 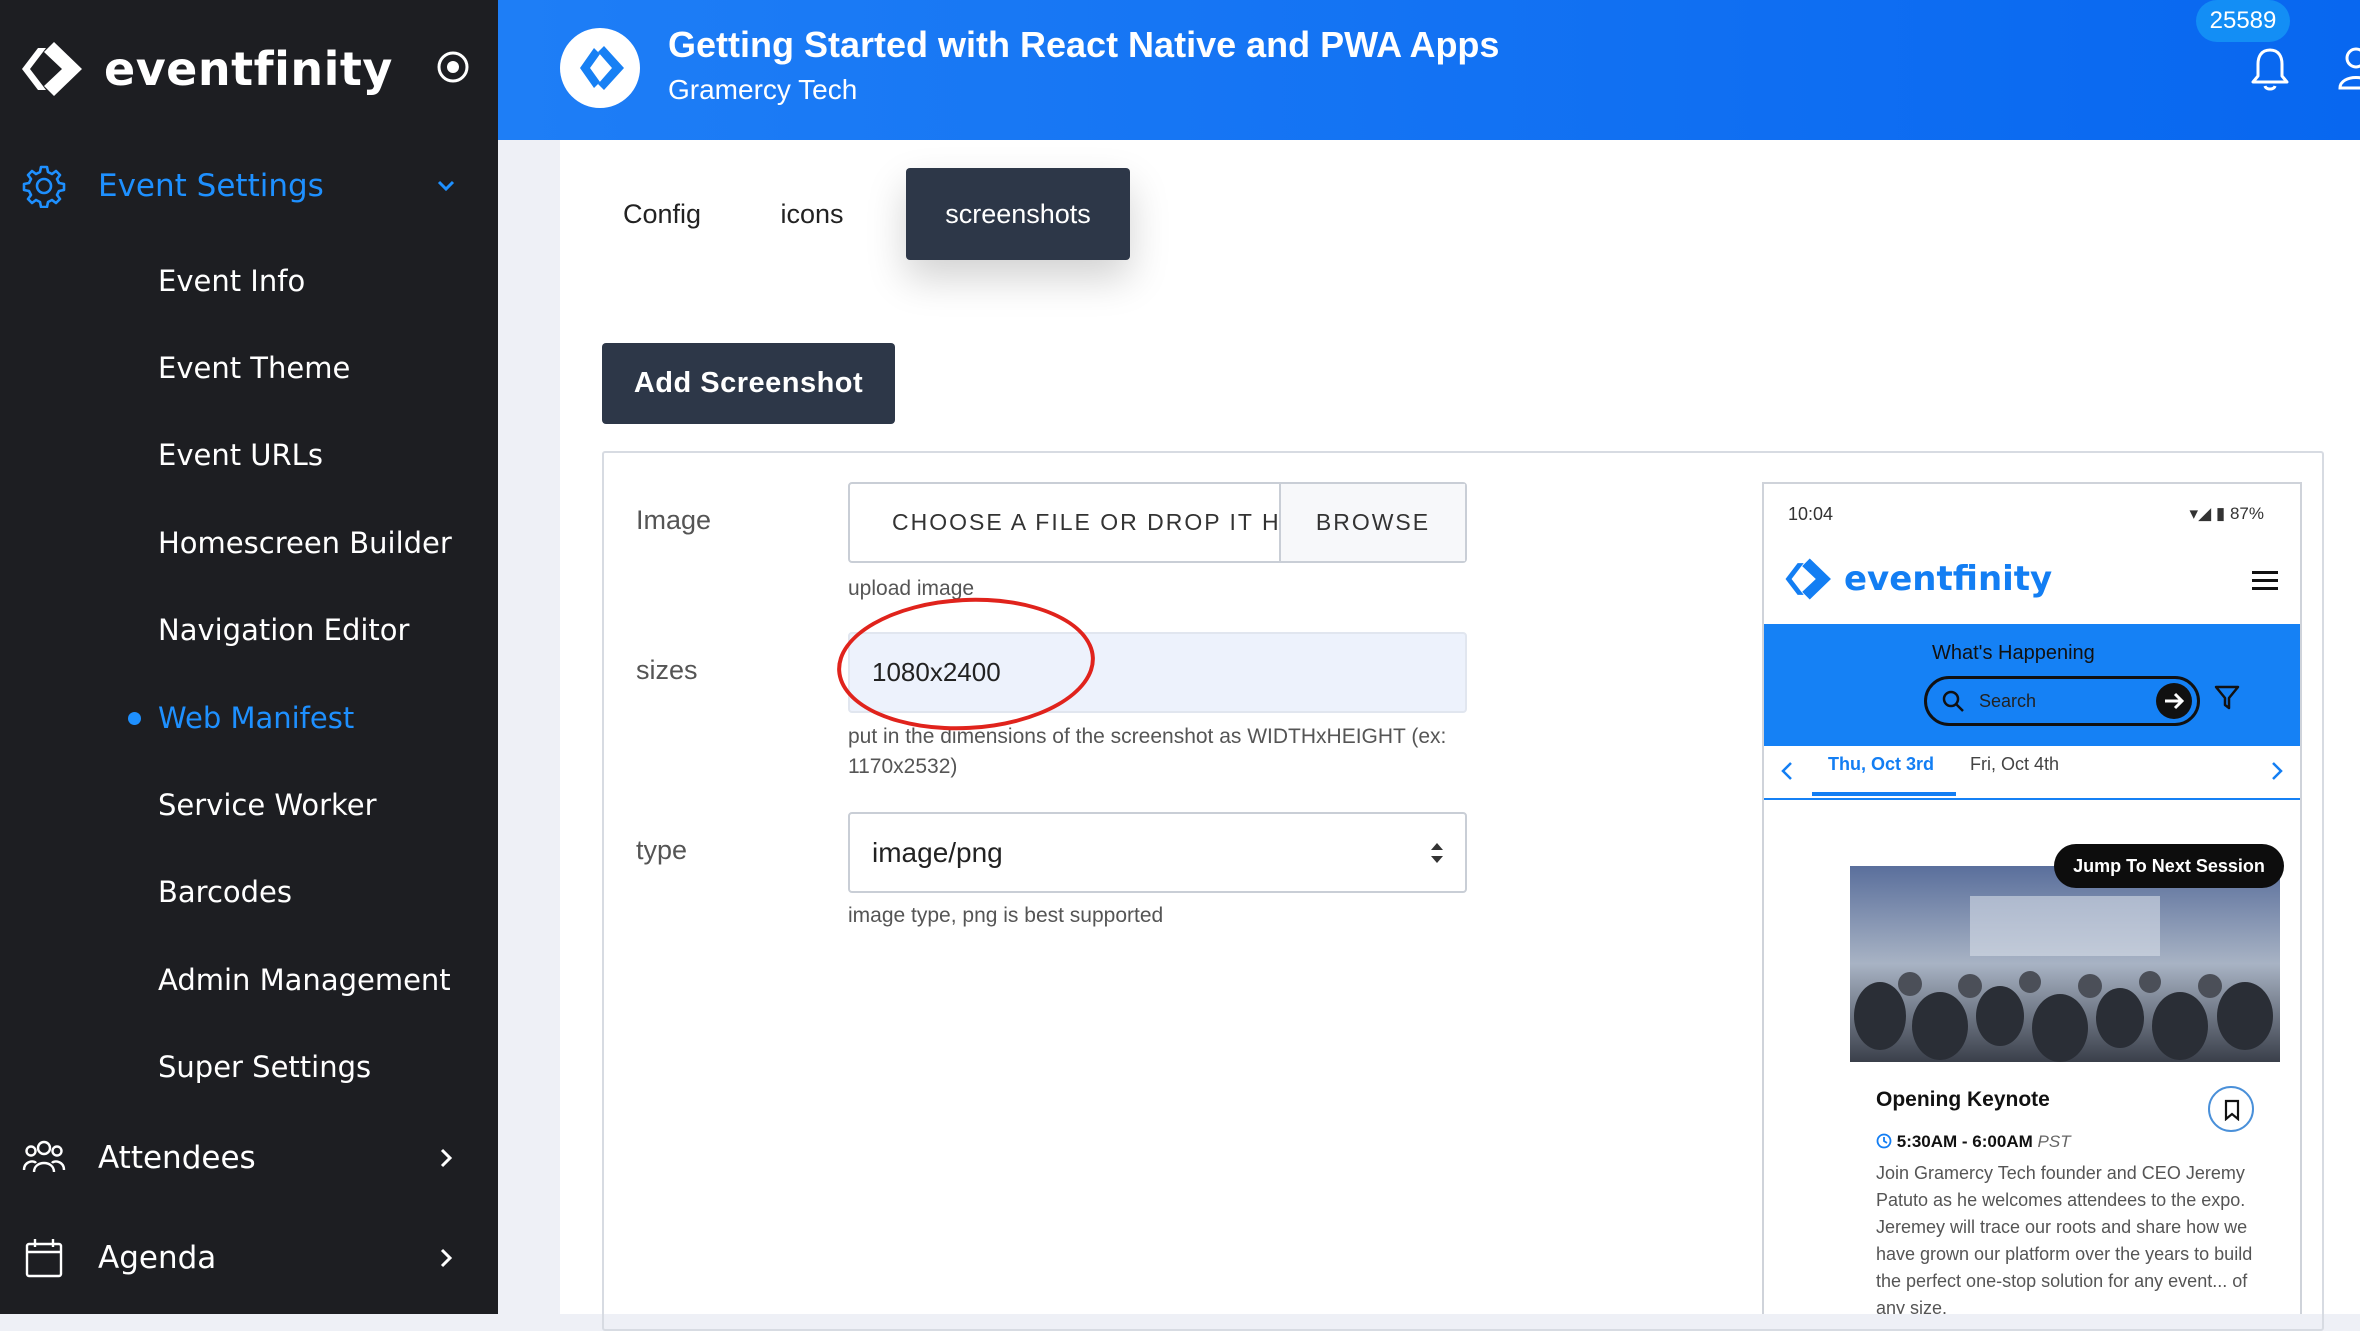 I want to click on sizes-label: sizes, so click(x=667, y=670).